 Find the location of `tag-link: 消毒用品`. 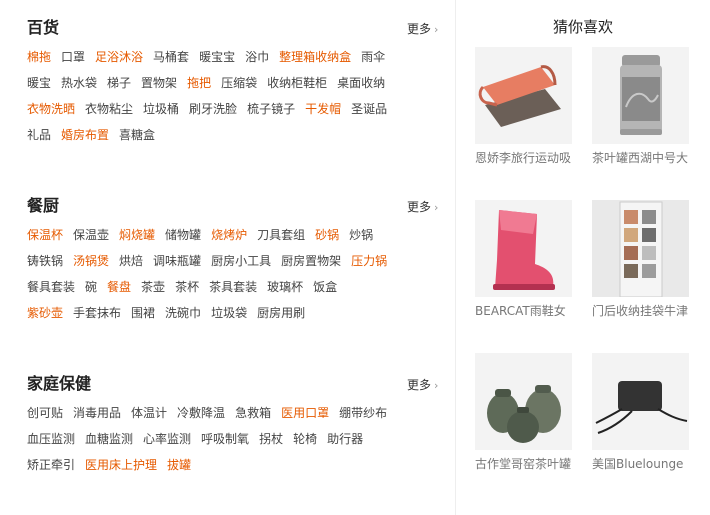

tag-link: 消毒用品 is located at coordinates (97, 413).